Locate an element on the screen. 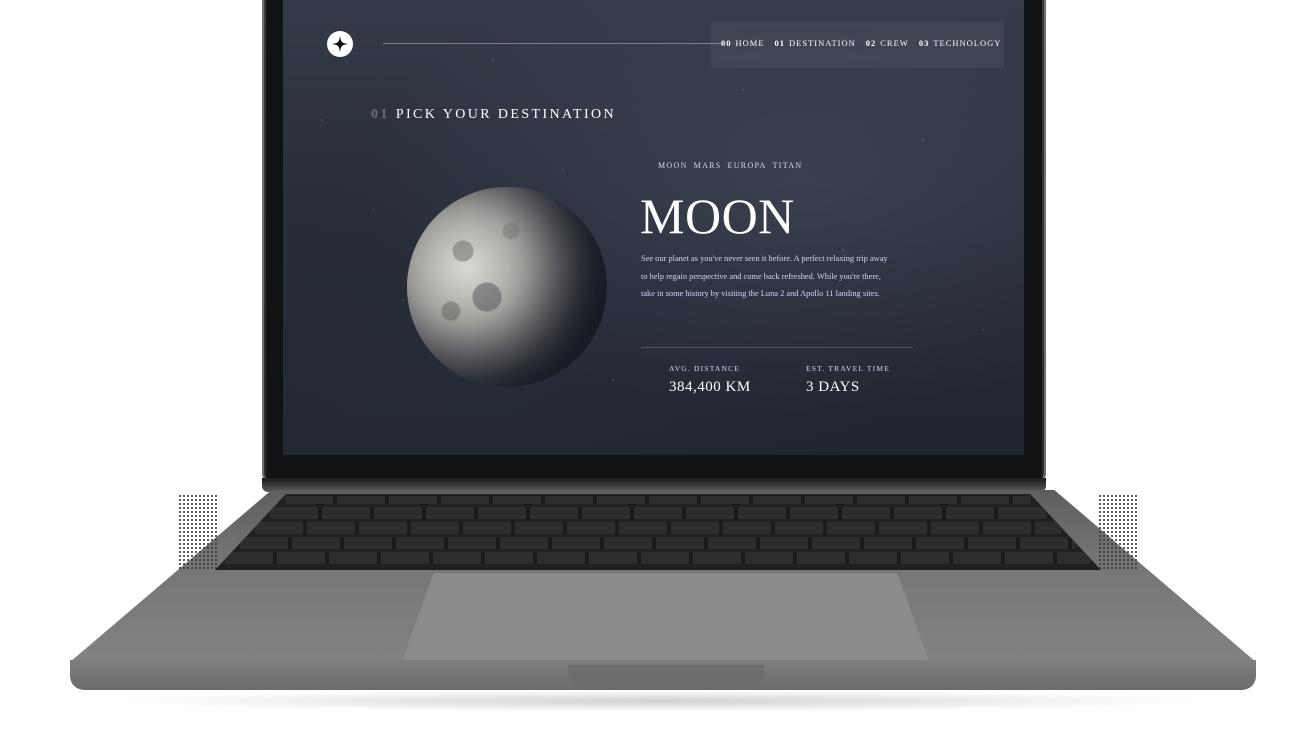 The width and height of the screenshot is (1316, 747). nav-item-technology: 03 TECHNOLOGY is located at coordinates (960, 43).